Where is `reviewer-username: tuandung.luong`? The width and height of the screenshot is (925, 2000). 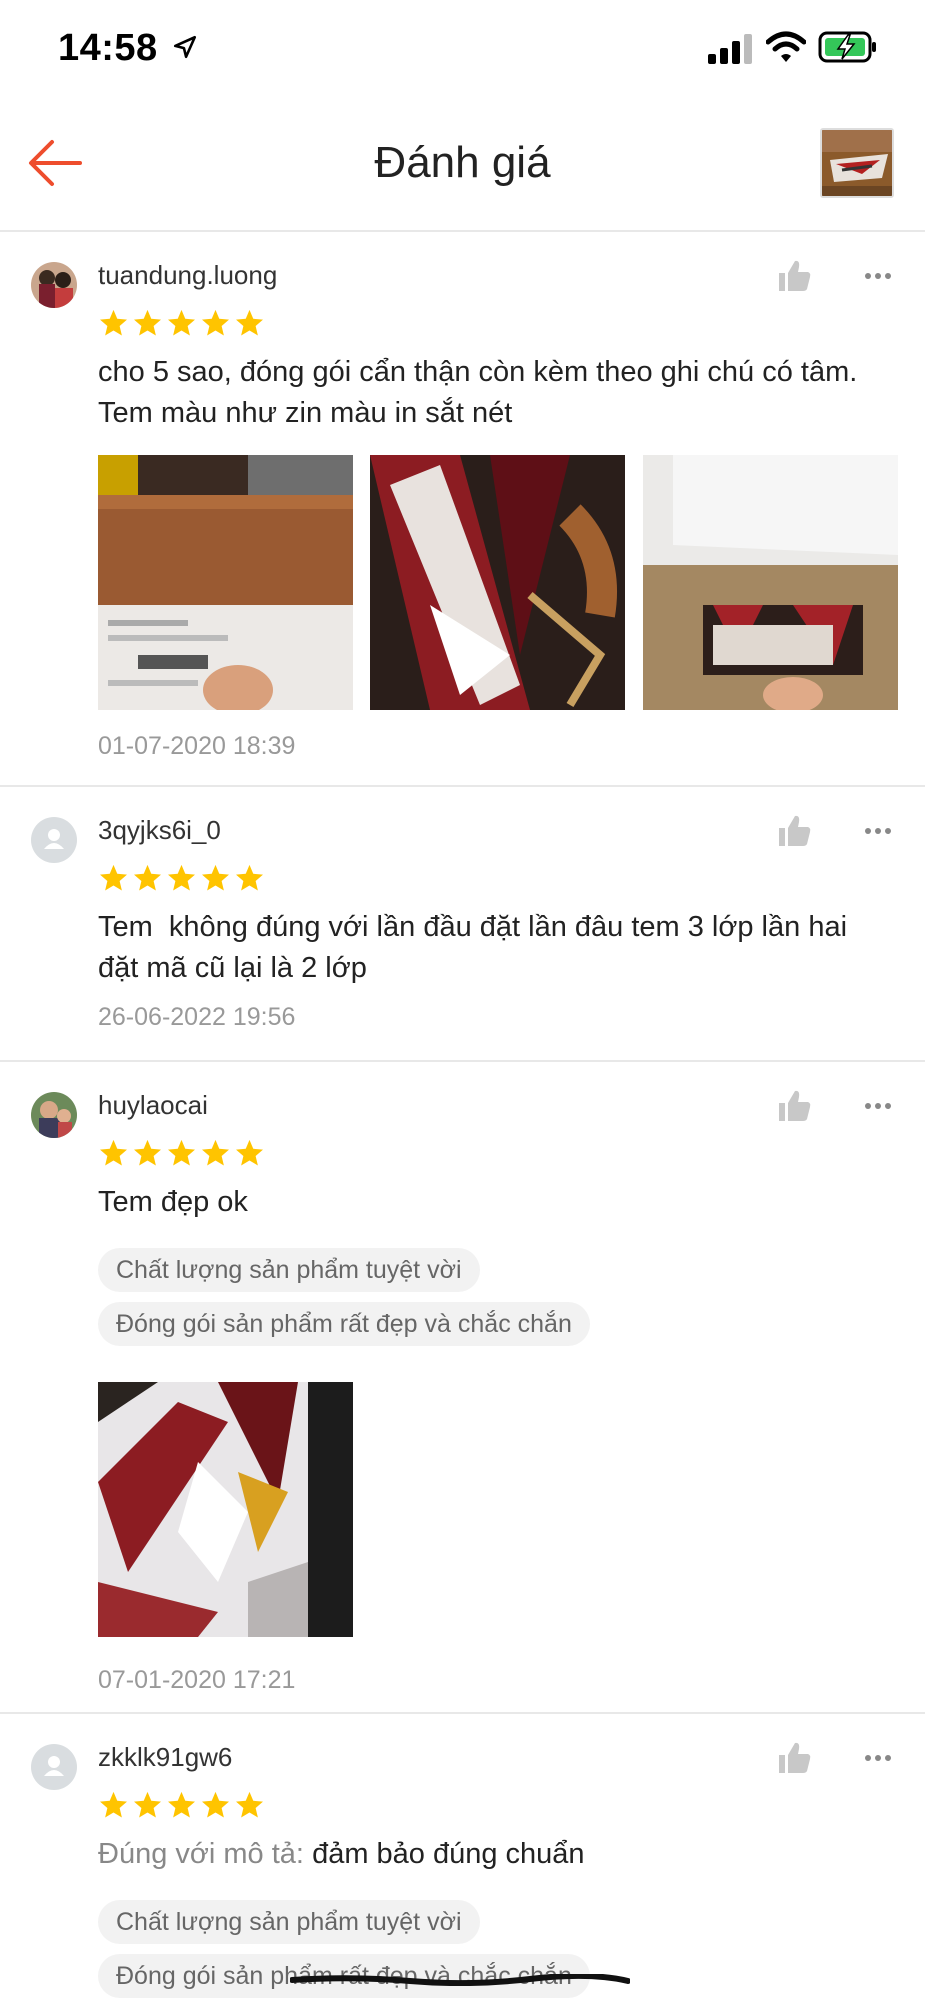 reviewer-username: tuandung.luong is located at coordinates (188, 275).